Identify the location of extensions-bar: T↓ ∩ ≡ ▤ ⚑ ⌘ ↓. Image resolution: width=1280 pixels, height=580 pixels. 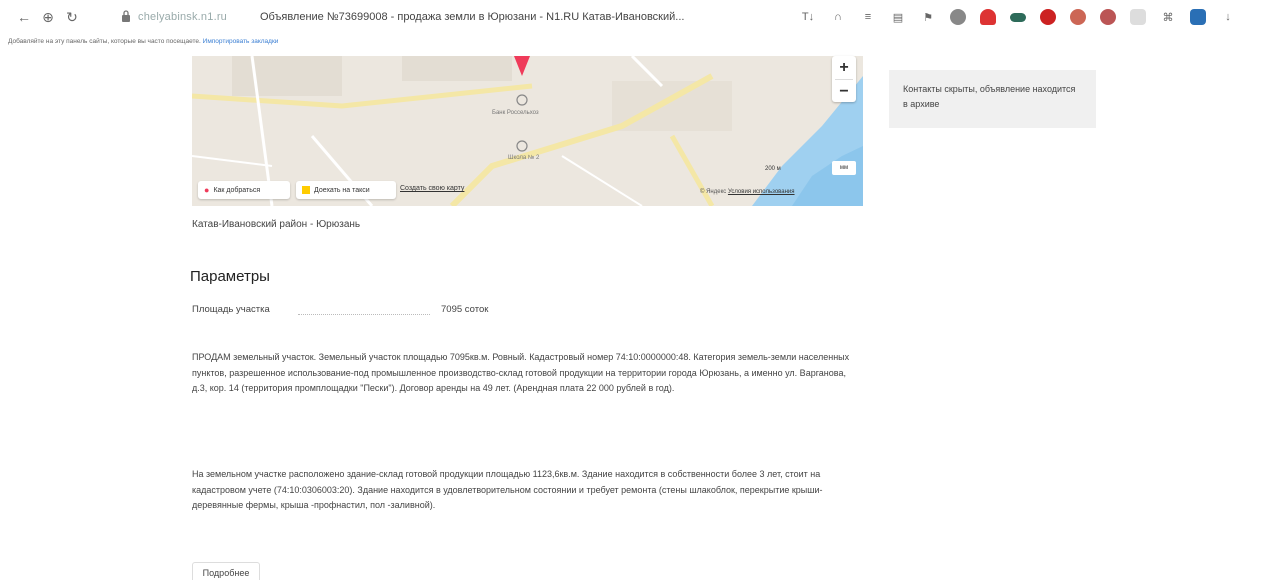
(1025, 17).